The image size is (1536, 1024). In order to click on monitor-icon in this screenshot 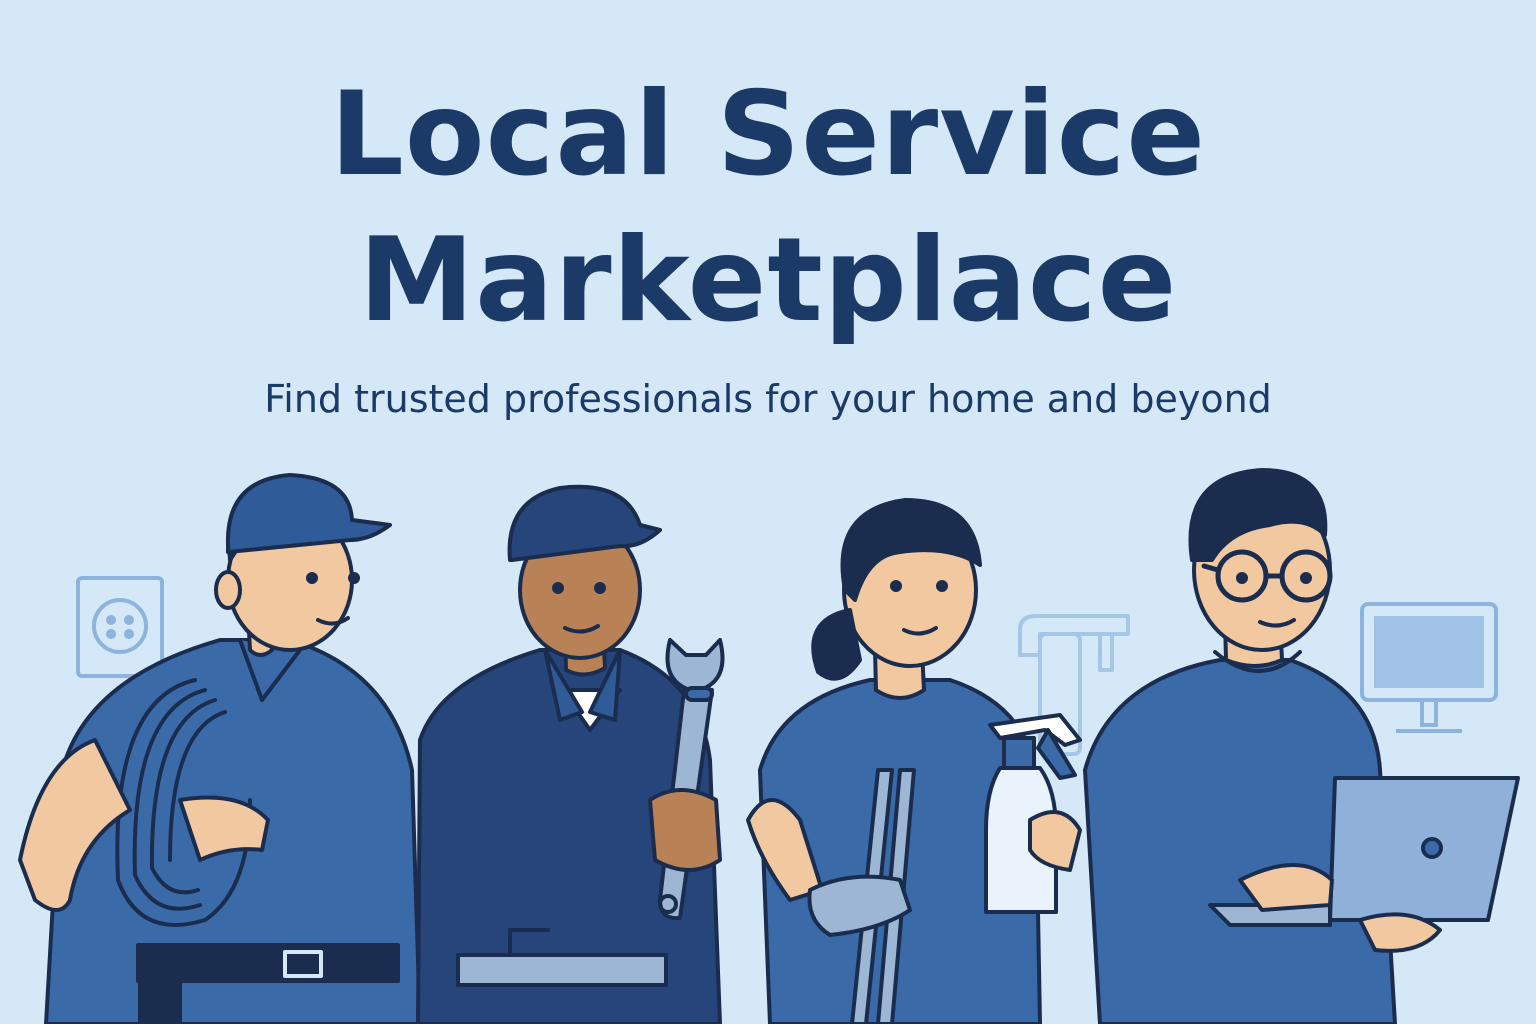, I will do `click(1429, 667)`.